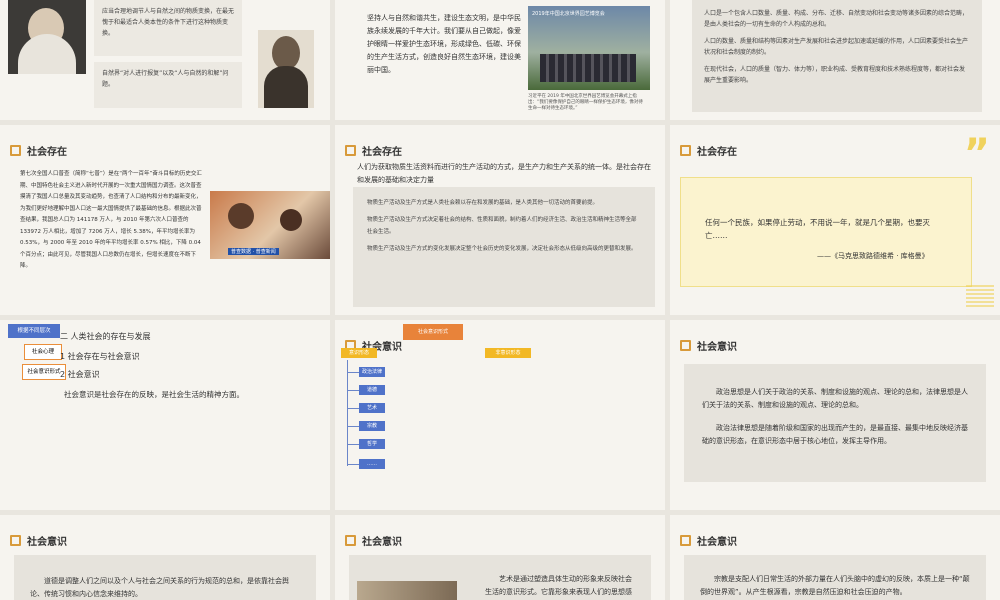  I want to click on slide12-title-text: 社会意识, so click(717, 542).